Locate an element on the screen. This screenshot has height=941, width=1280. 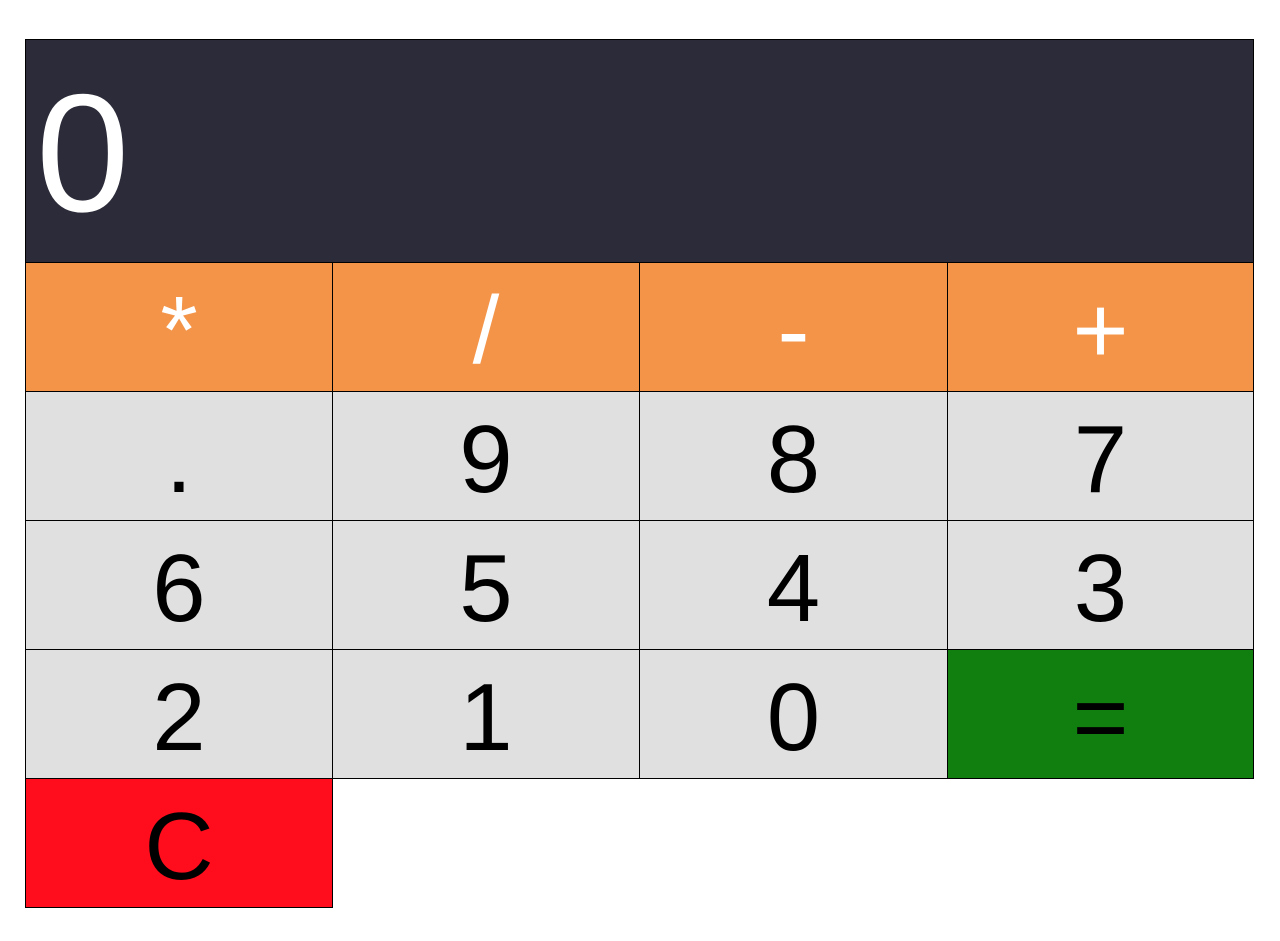
multiply-button: * is located at coordinates (179, 327).